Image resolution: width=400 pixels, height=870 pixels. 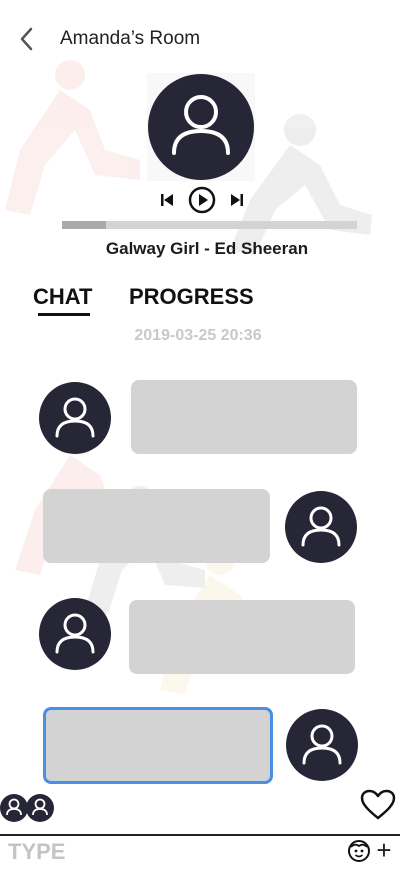 I want to click on input-divider, so click(x=200, y=835).